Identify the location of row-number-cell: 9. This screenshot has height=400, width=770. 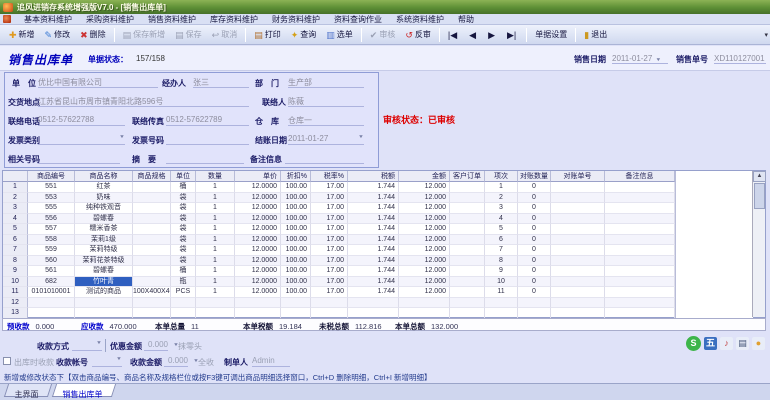
(15, 271).